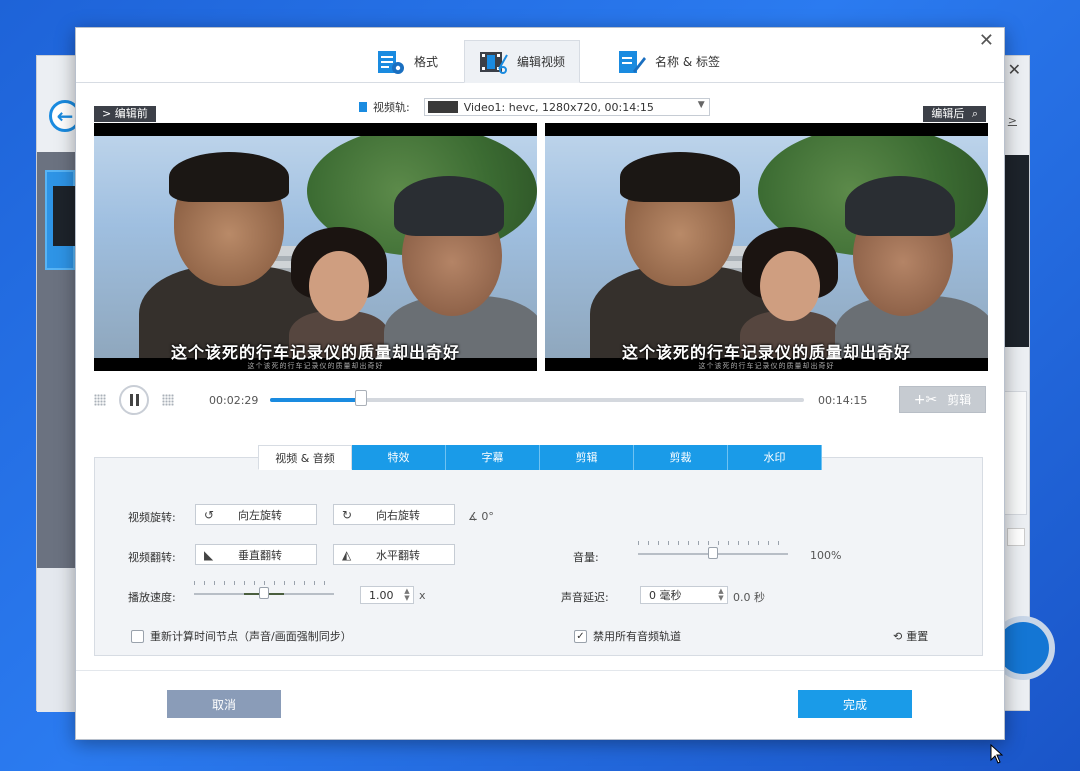 This screenshot has height=771, width=1080. What do you see at coordinates (826, 555) in the screenshot?
I see `volume-value: 100%` at bounding box center [826, 555].